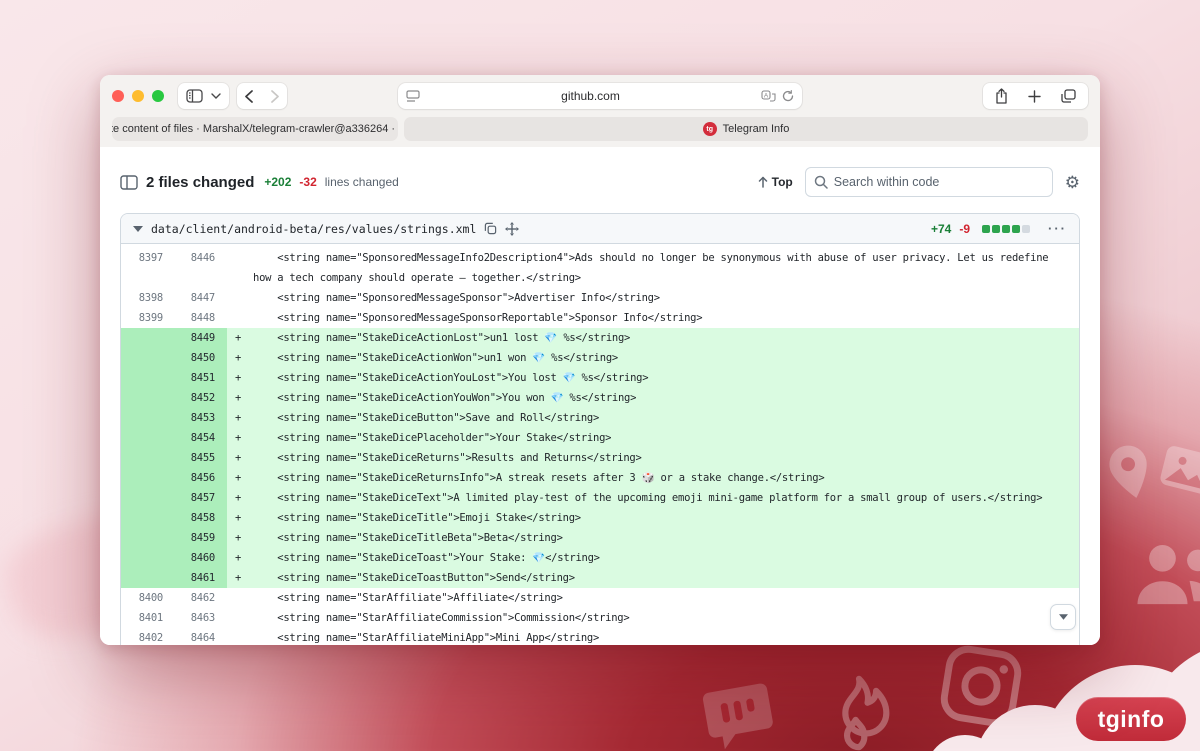 This screenshot has height=751, width=1200. I want to click on close-window-button, so click(118, 96).